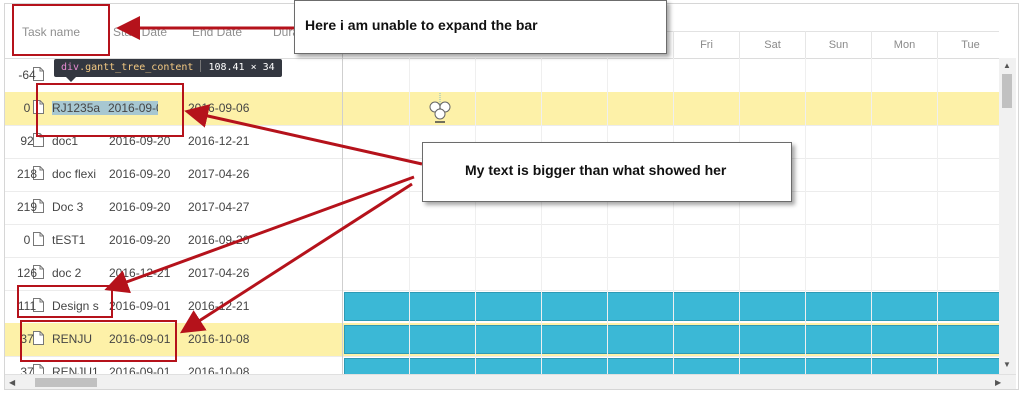 The height and width of the screenshot is (400, 1024). I want to click on inspector-pointer, so click(71, 79).